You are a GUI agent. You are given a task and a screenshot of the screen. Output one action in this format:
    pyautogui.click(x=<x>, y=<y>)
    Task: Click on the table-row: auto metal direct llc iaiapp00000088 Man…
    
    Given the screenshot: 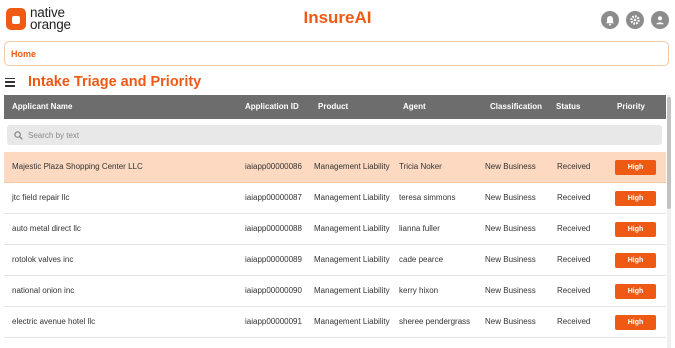 What is the action you would take?
    pyautogui.click(x=335, y=229)
    